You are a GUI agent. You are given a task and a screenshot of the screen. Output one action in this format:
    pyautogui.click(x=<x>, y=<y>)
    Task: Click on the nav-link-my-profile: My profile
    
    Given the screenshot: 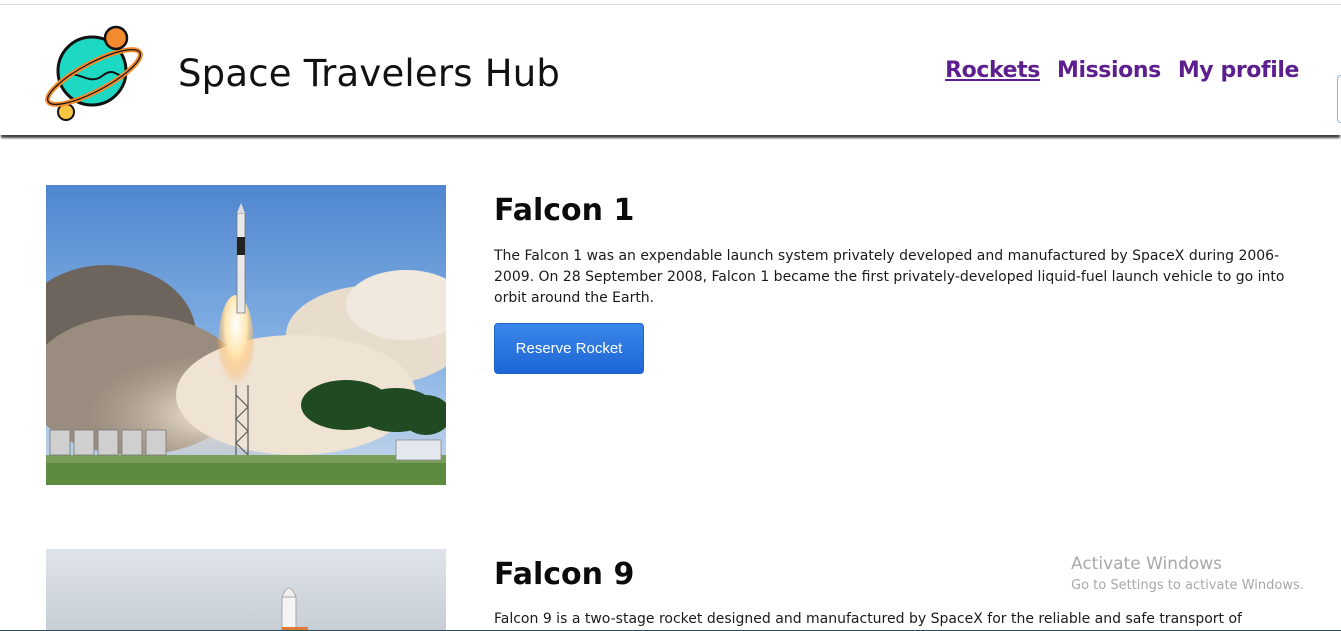 What is the action you would take?
    pyautogui.click(x=1239, y=70)
    